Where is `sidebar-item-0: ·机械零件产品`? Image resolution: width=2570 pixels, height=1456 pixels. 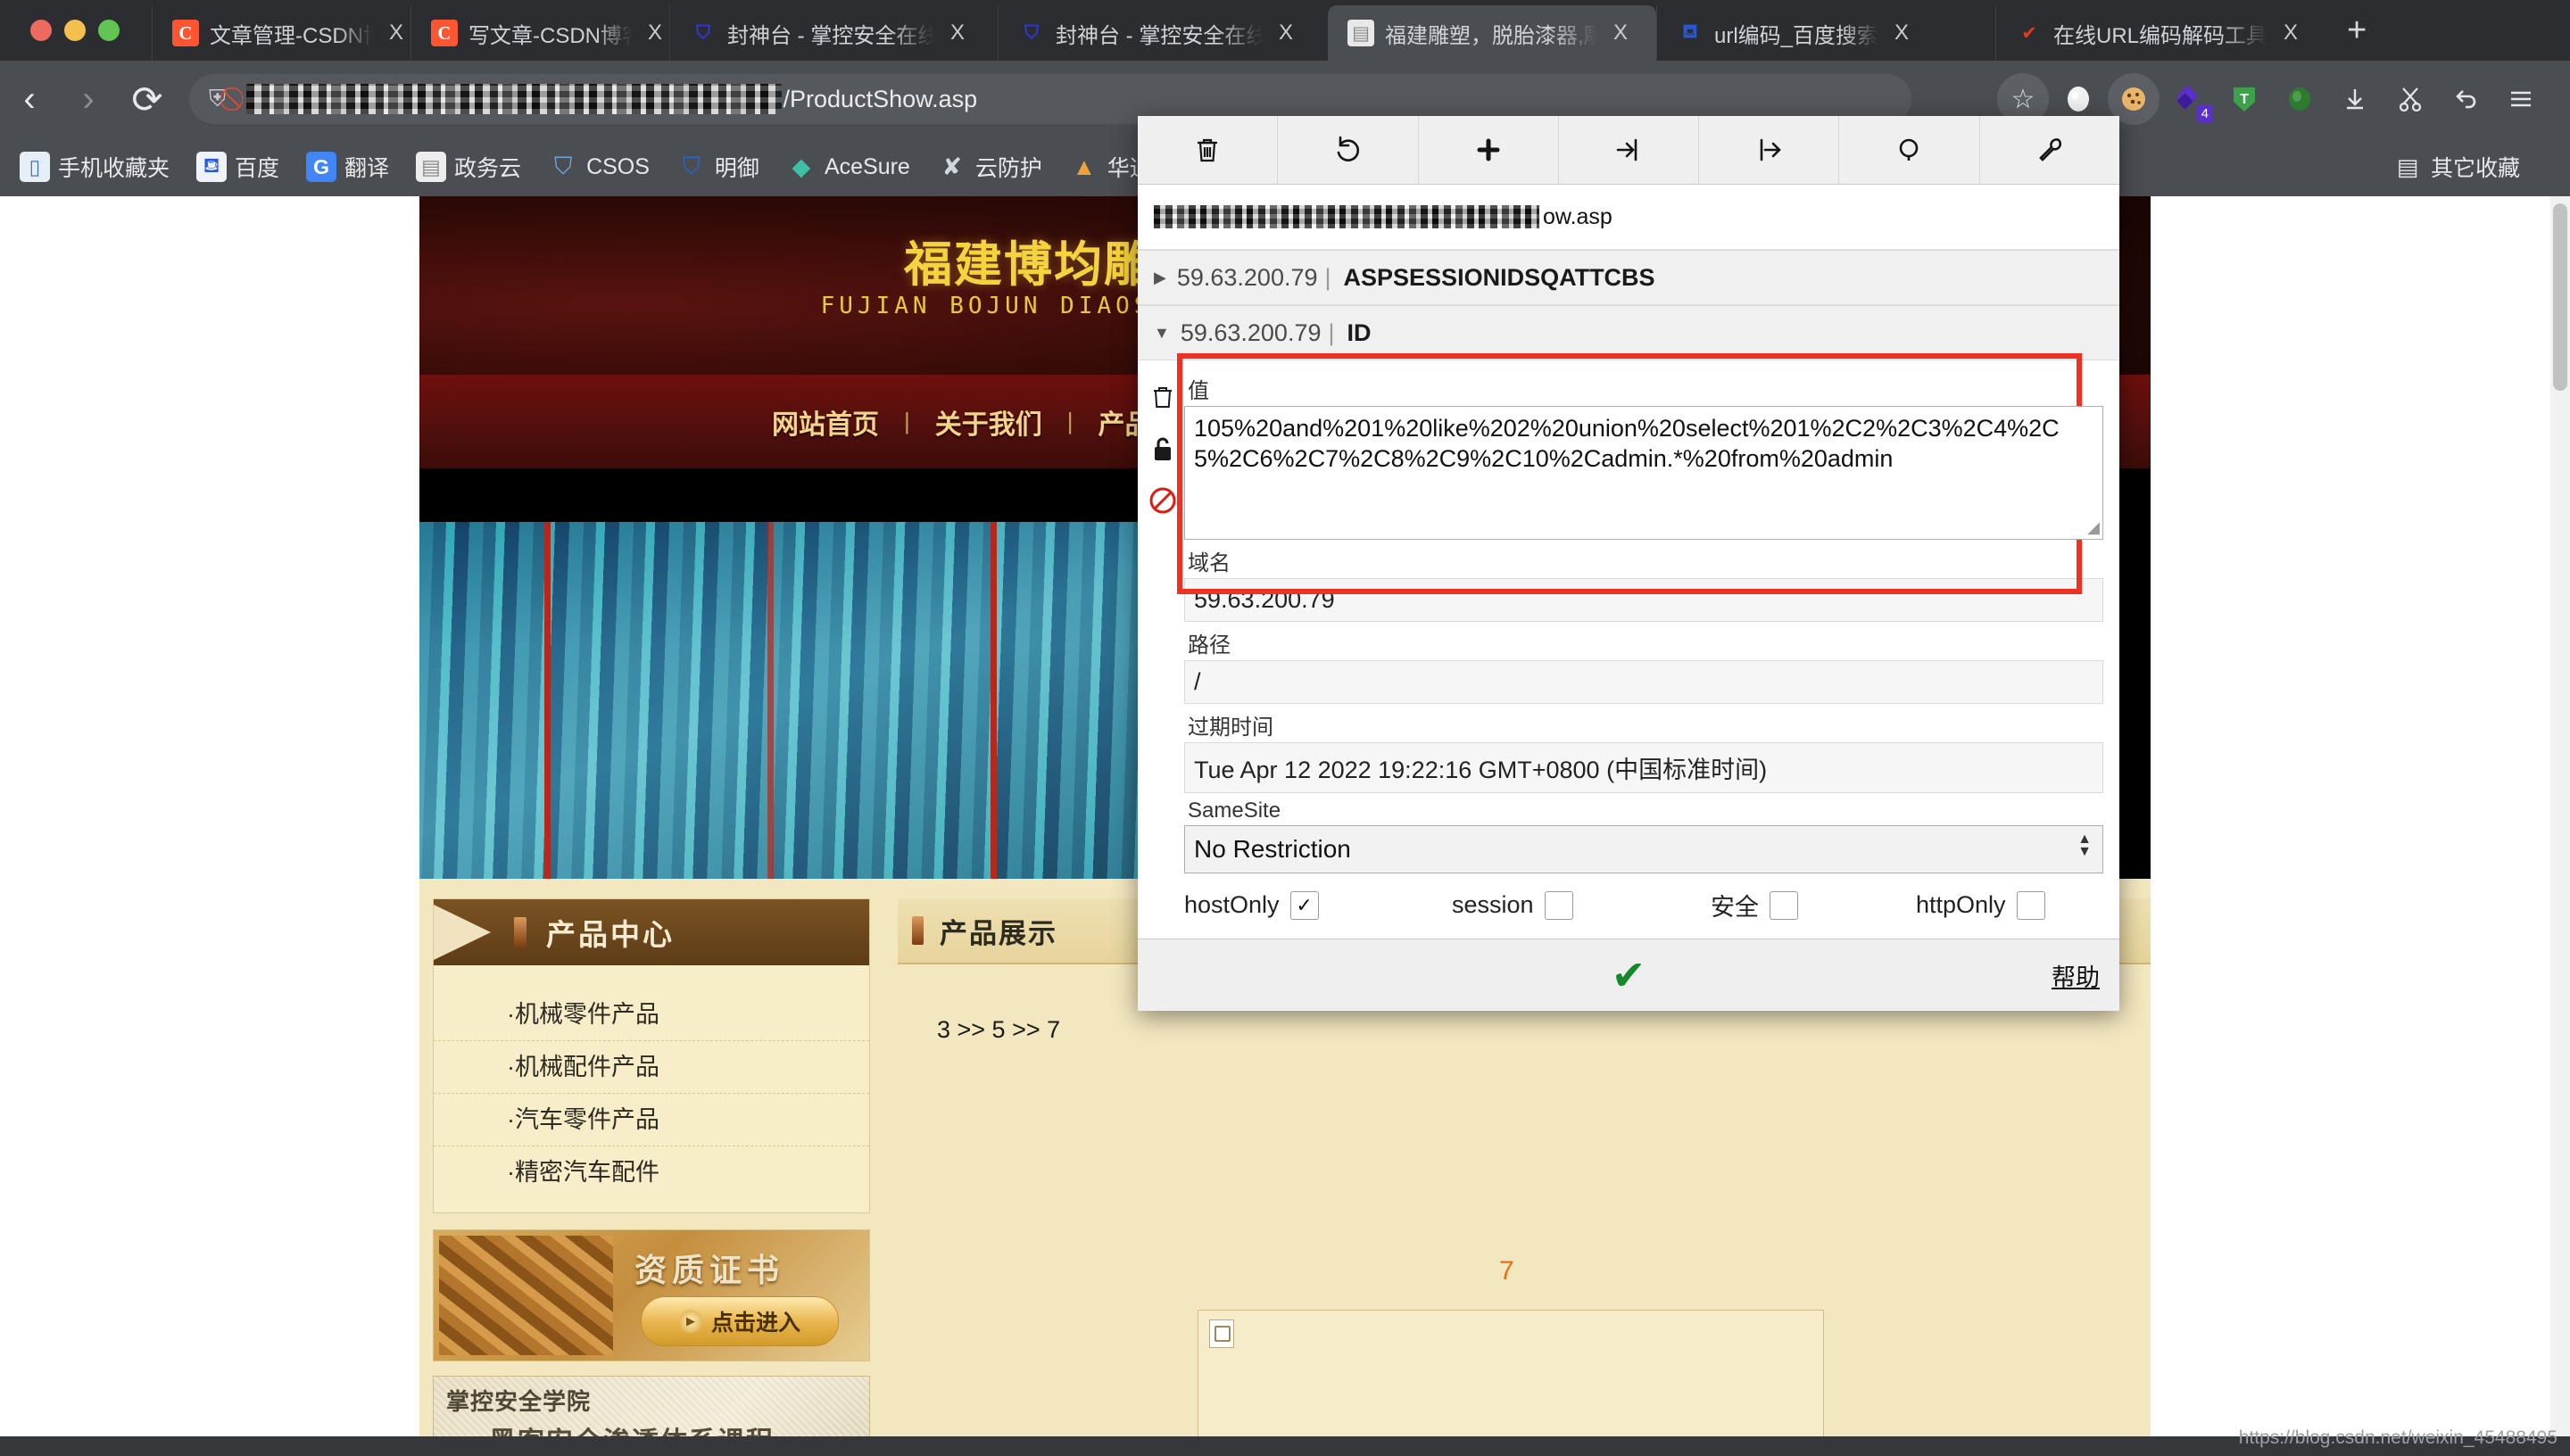 sidebar-item-0: ·机械零件产品 is located at coordinates (651, 1015).